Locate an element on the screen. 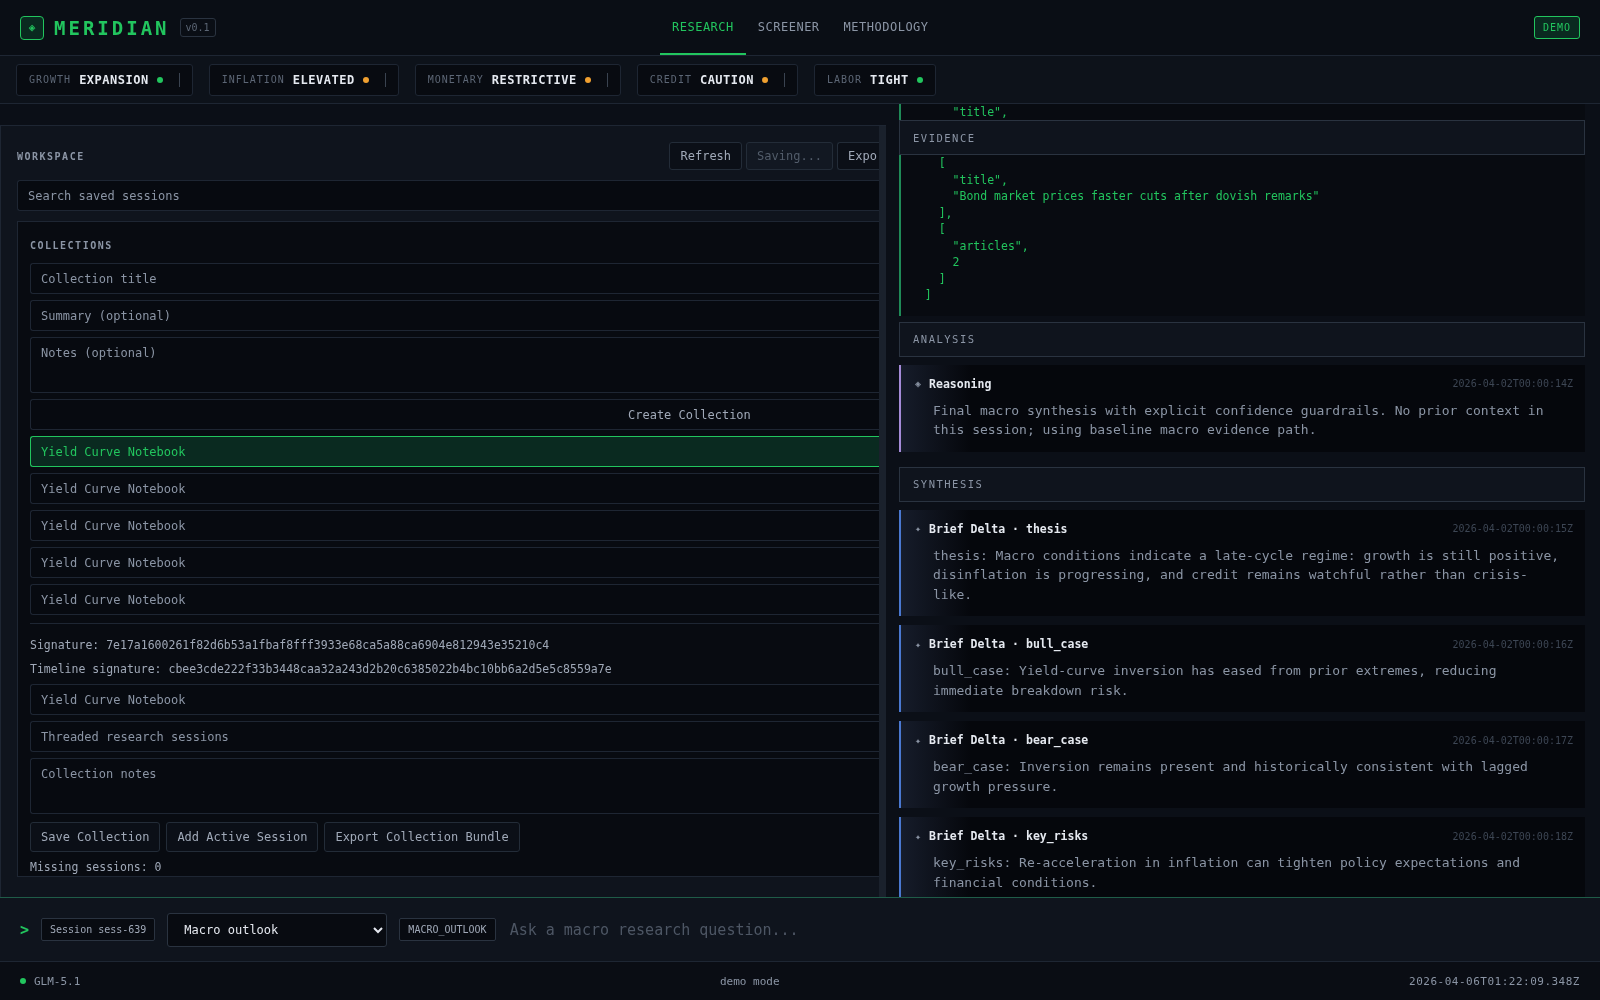 The height and width of the screenshot is (1000, 1600). nav-tab: METHODOLOGY is located at coordinates (886, 27).